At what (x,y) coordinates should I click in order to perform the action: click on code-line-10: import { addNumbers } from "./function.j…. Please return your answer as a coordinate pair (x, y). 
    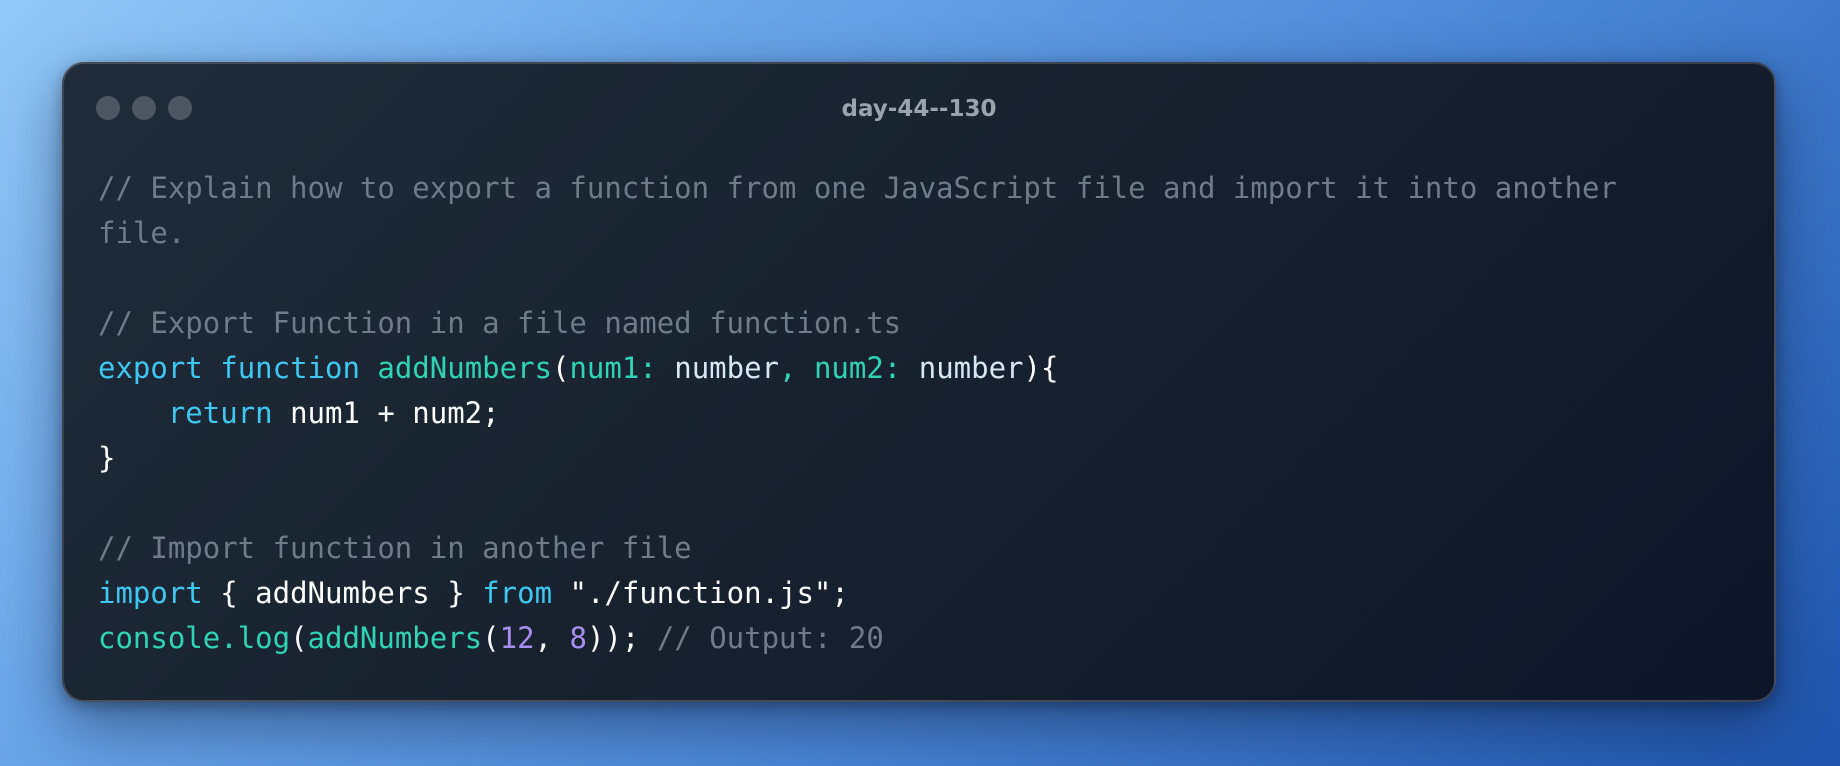
    Looking at the image, I should click on (919, 593).